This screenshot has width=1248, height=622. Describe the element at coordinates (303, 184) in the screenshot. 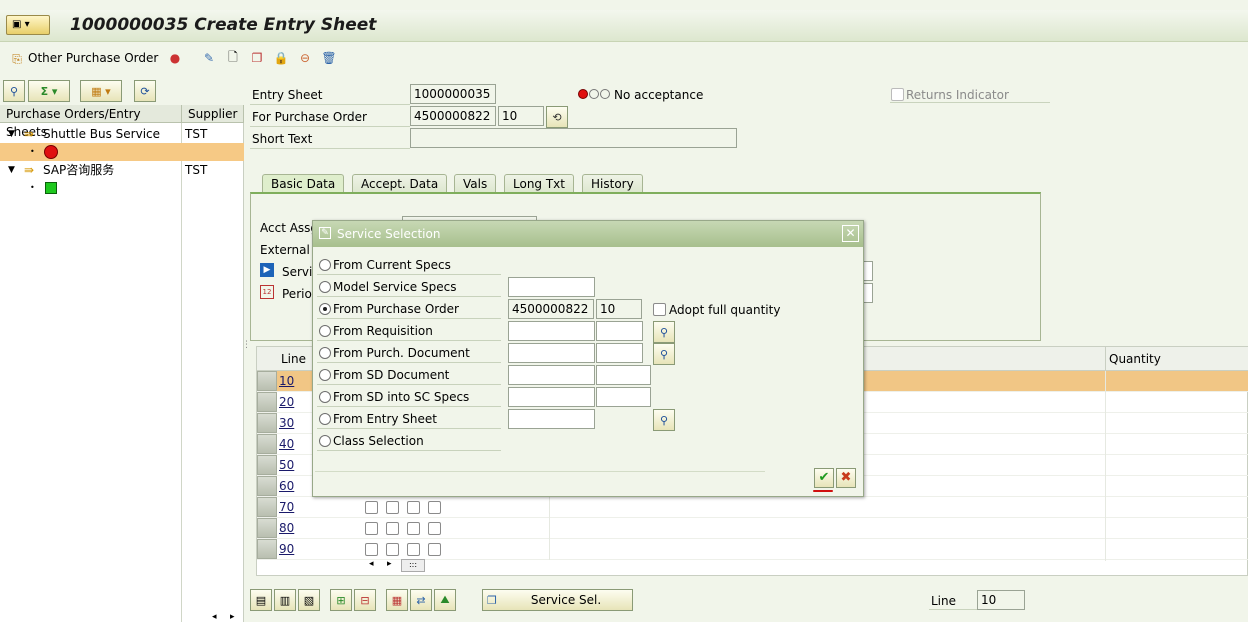

I see `tab-basic-data: Basic Data` at that location.